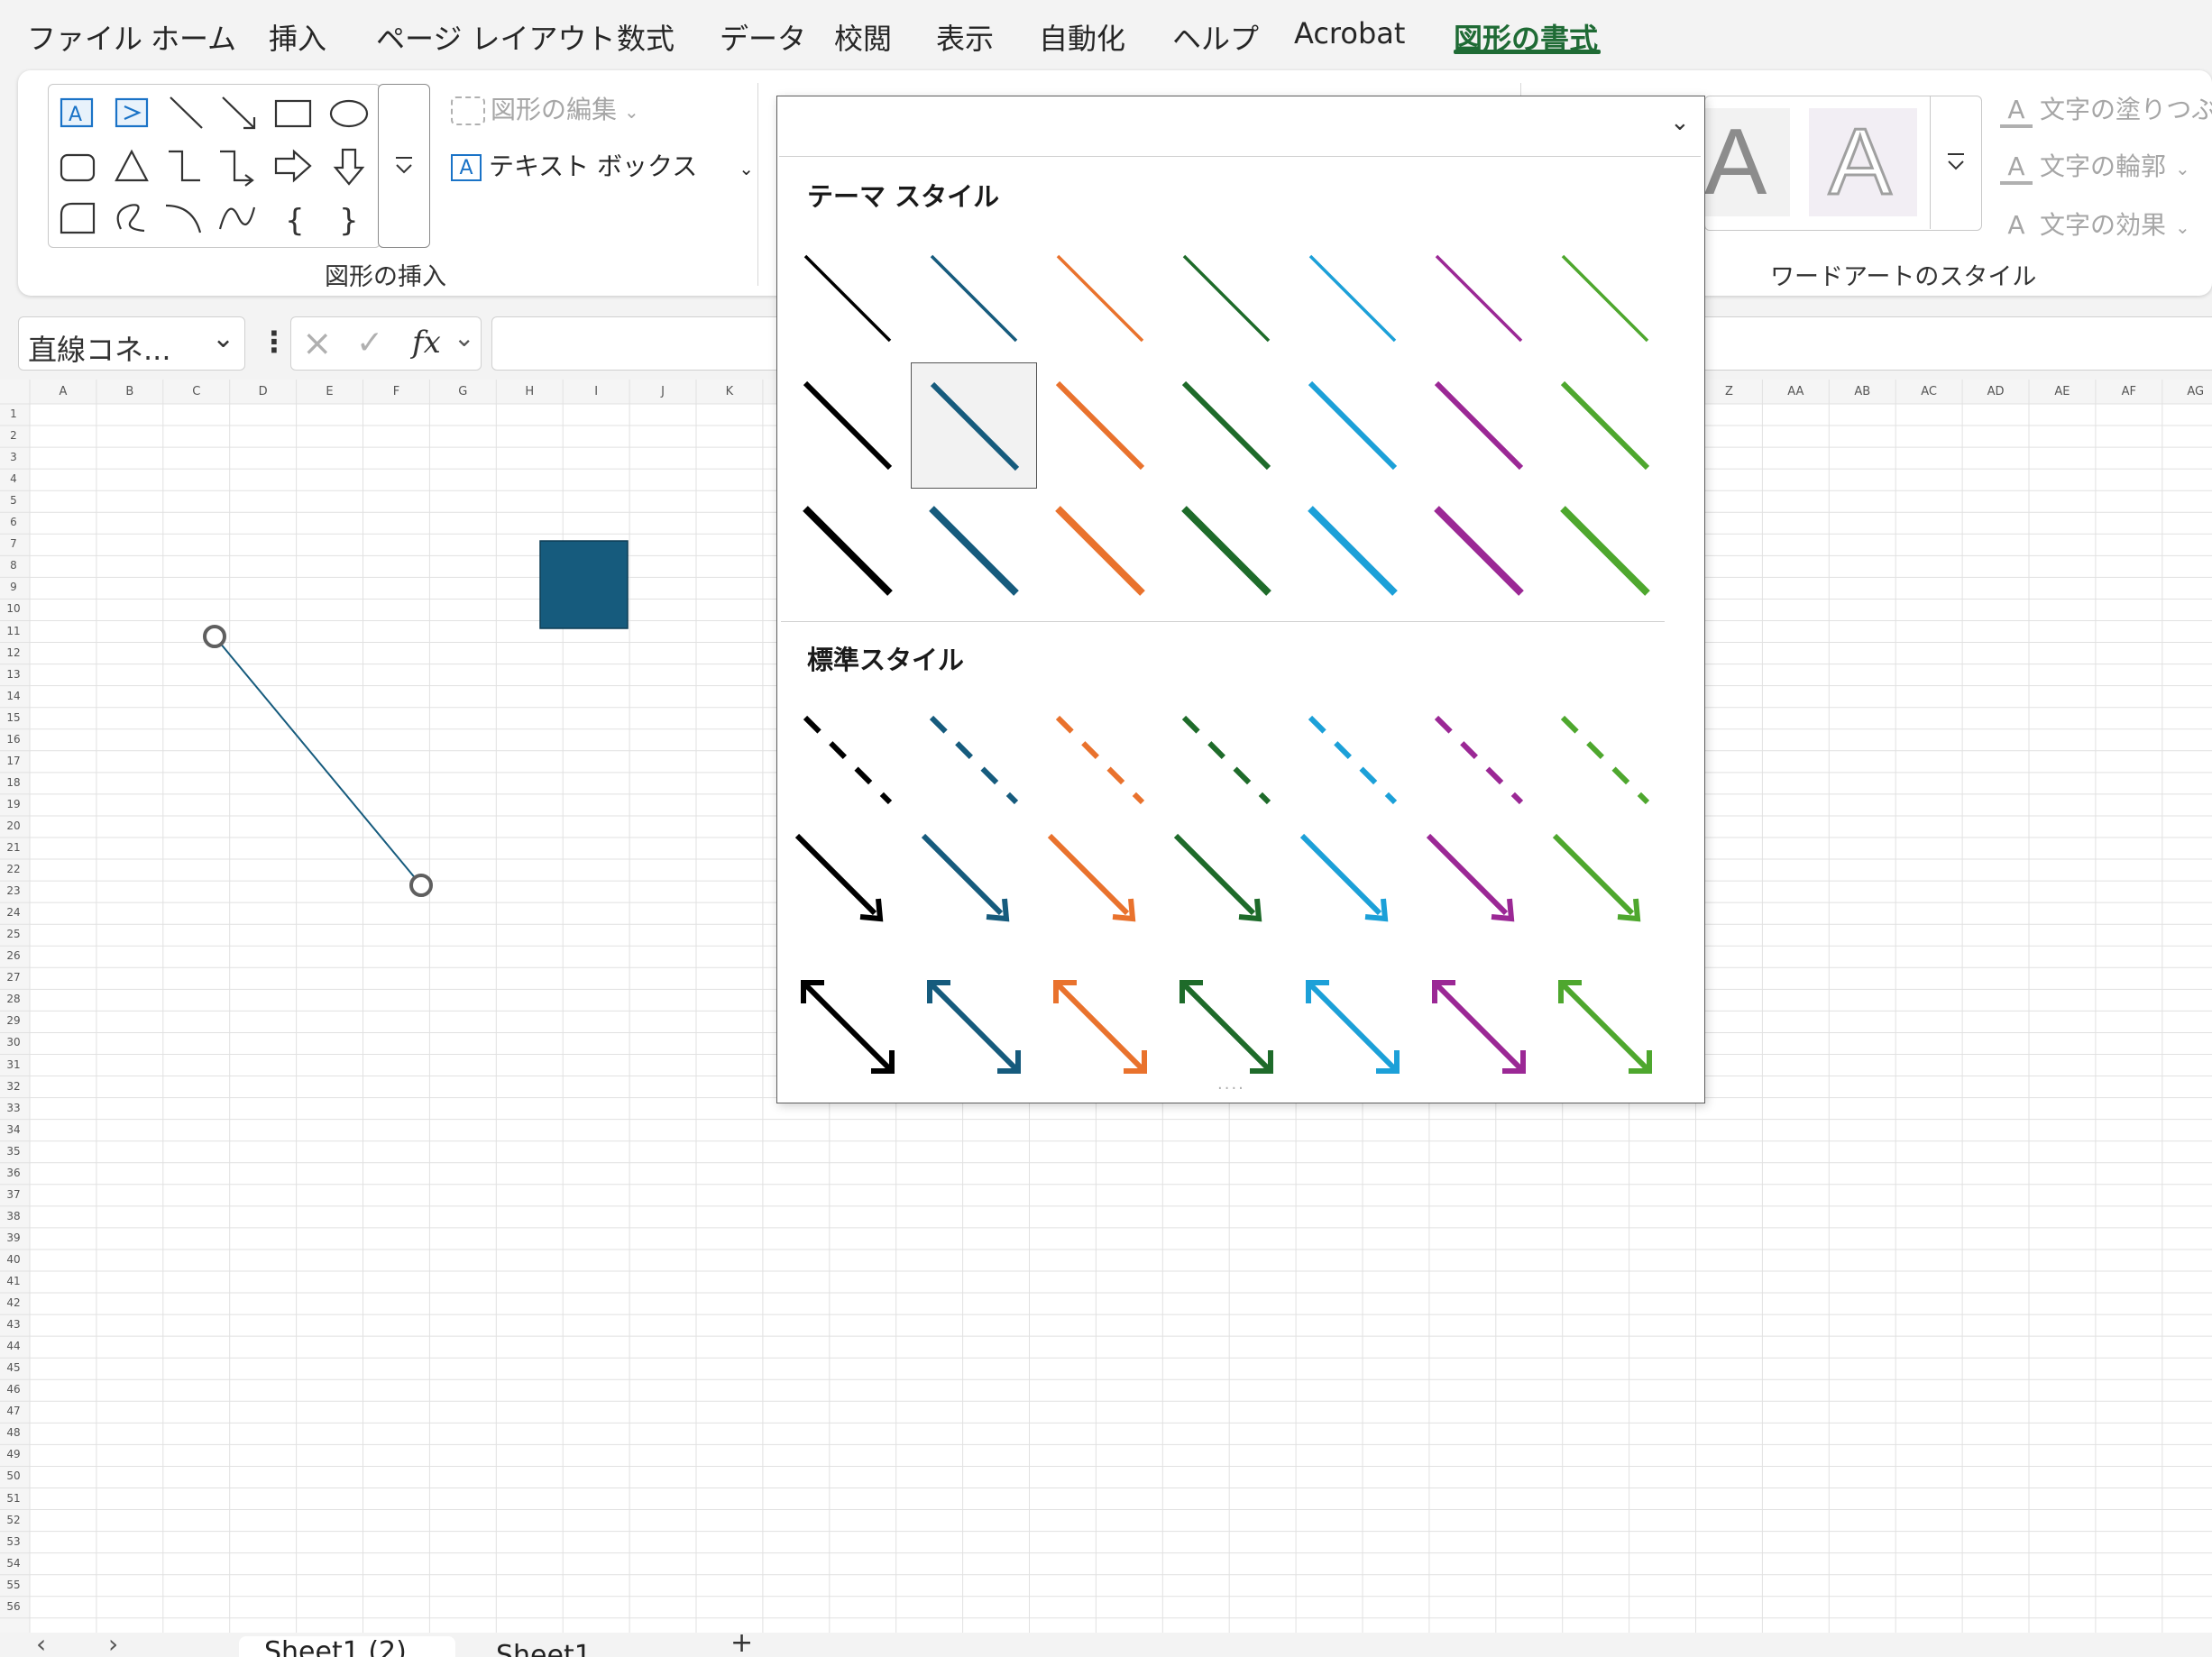  Describe the element at coordinates (1106, 1645) in the screenshot. I see `sheet-tab-bar: ‹ › Sheet1 (2) Sheet1 +` at that location.